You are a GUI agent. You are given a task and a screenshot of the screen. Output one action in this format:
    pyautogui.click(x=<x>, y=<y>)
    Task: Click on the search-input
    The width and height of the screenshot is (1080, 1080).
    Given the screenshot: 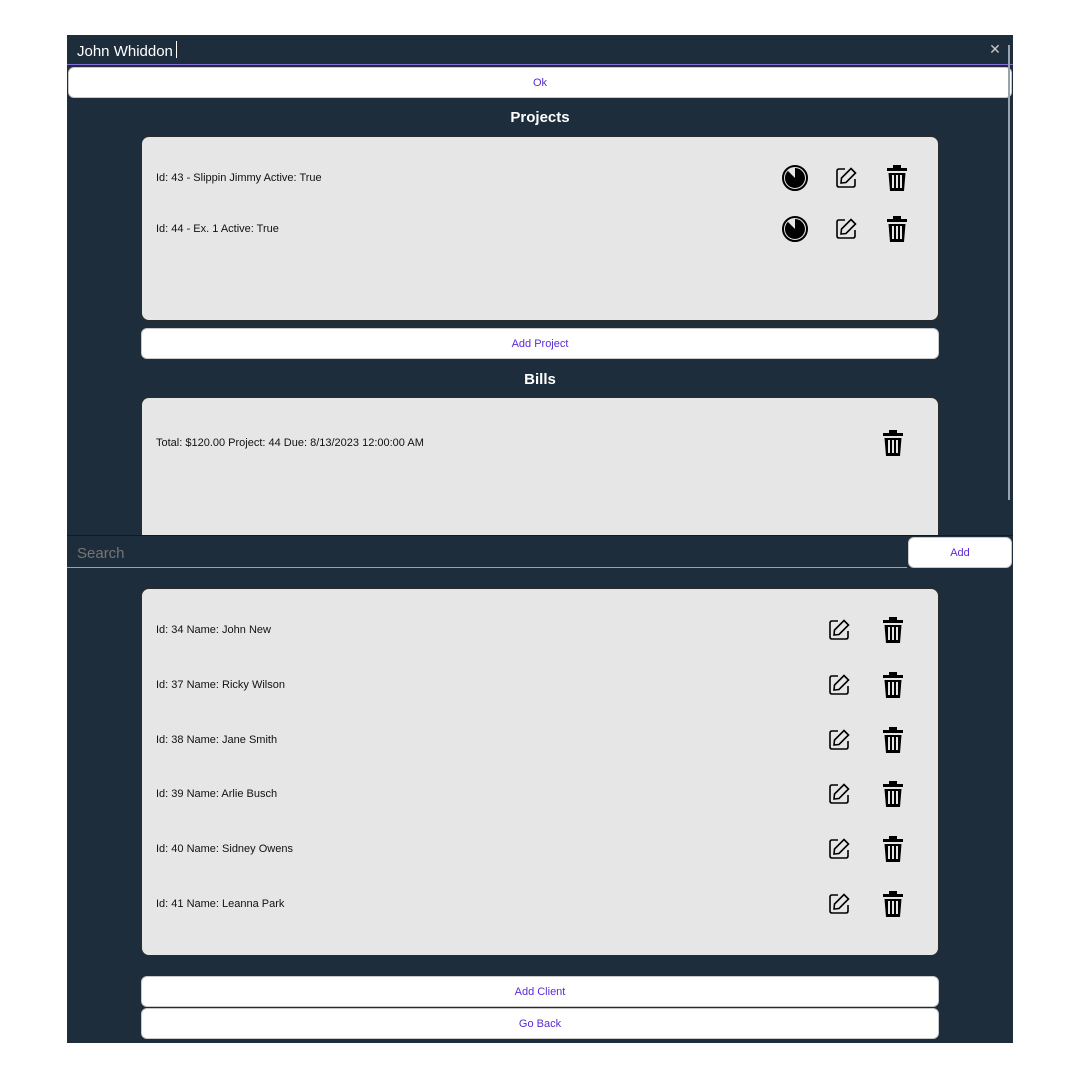 What is the action you would take?
    pyautogui.click(x=492, y=553)
    